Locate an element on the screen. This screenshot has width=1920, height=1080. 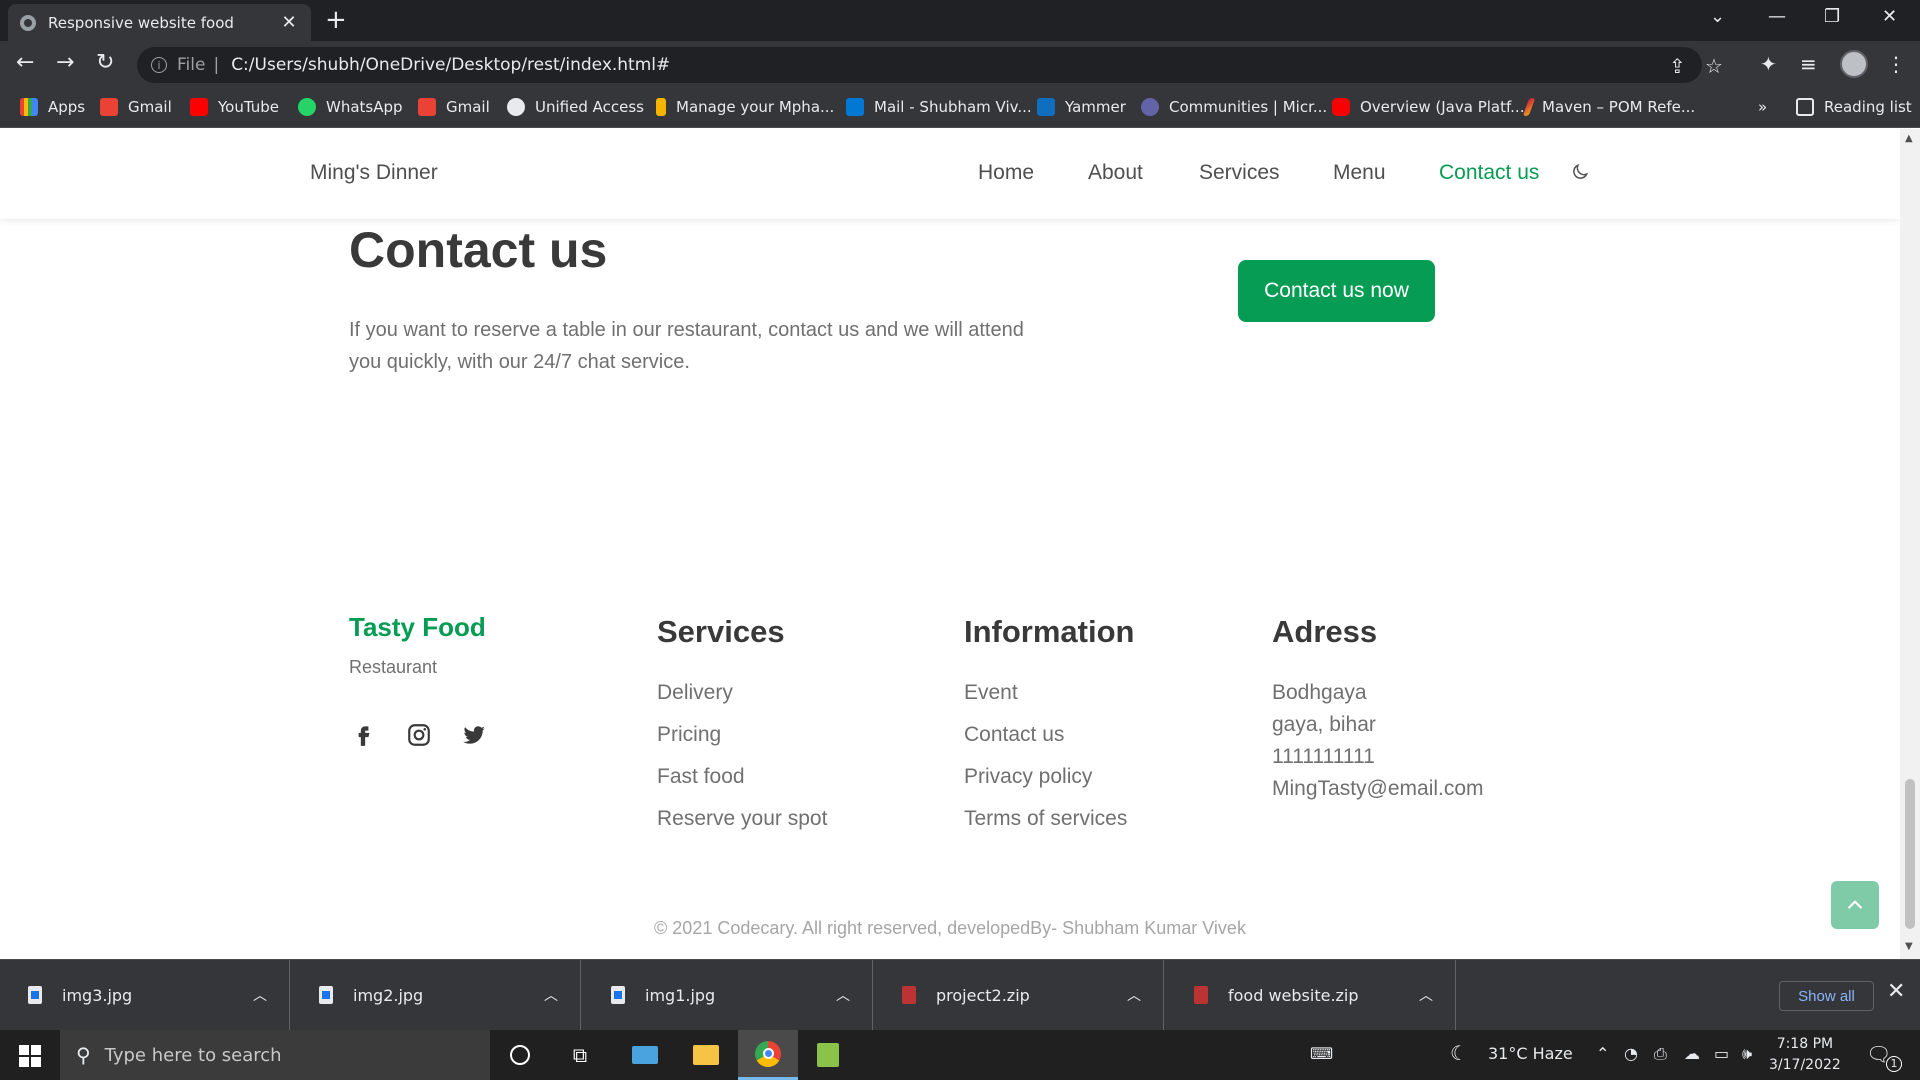
instagram-icon is located at coordinates (419, 735).